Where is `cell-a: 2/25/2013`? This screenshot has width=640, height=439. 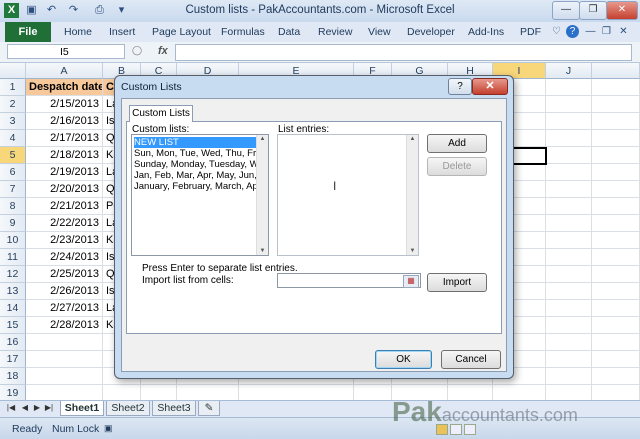 cell-a: 2/25/2013 is located at coordinates (64, 274).